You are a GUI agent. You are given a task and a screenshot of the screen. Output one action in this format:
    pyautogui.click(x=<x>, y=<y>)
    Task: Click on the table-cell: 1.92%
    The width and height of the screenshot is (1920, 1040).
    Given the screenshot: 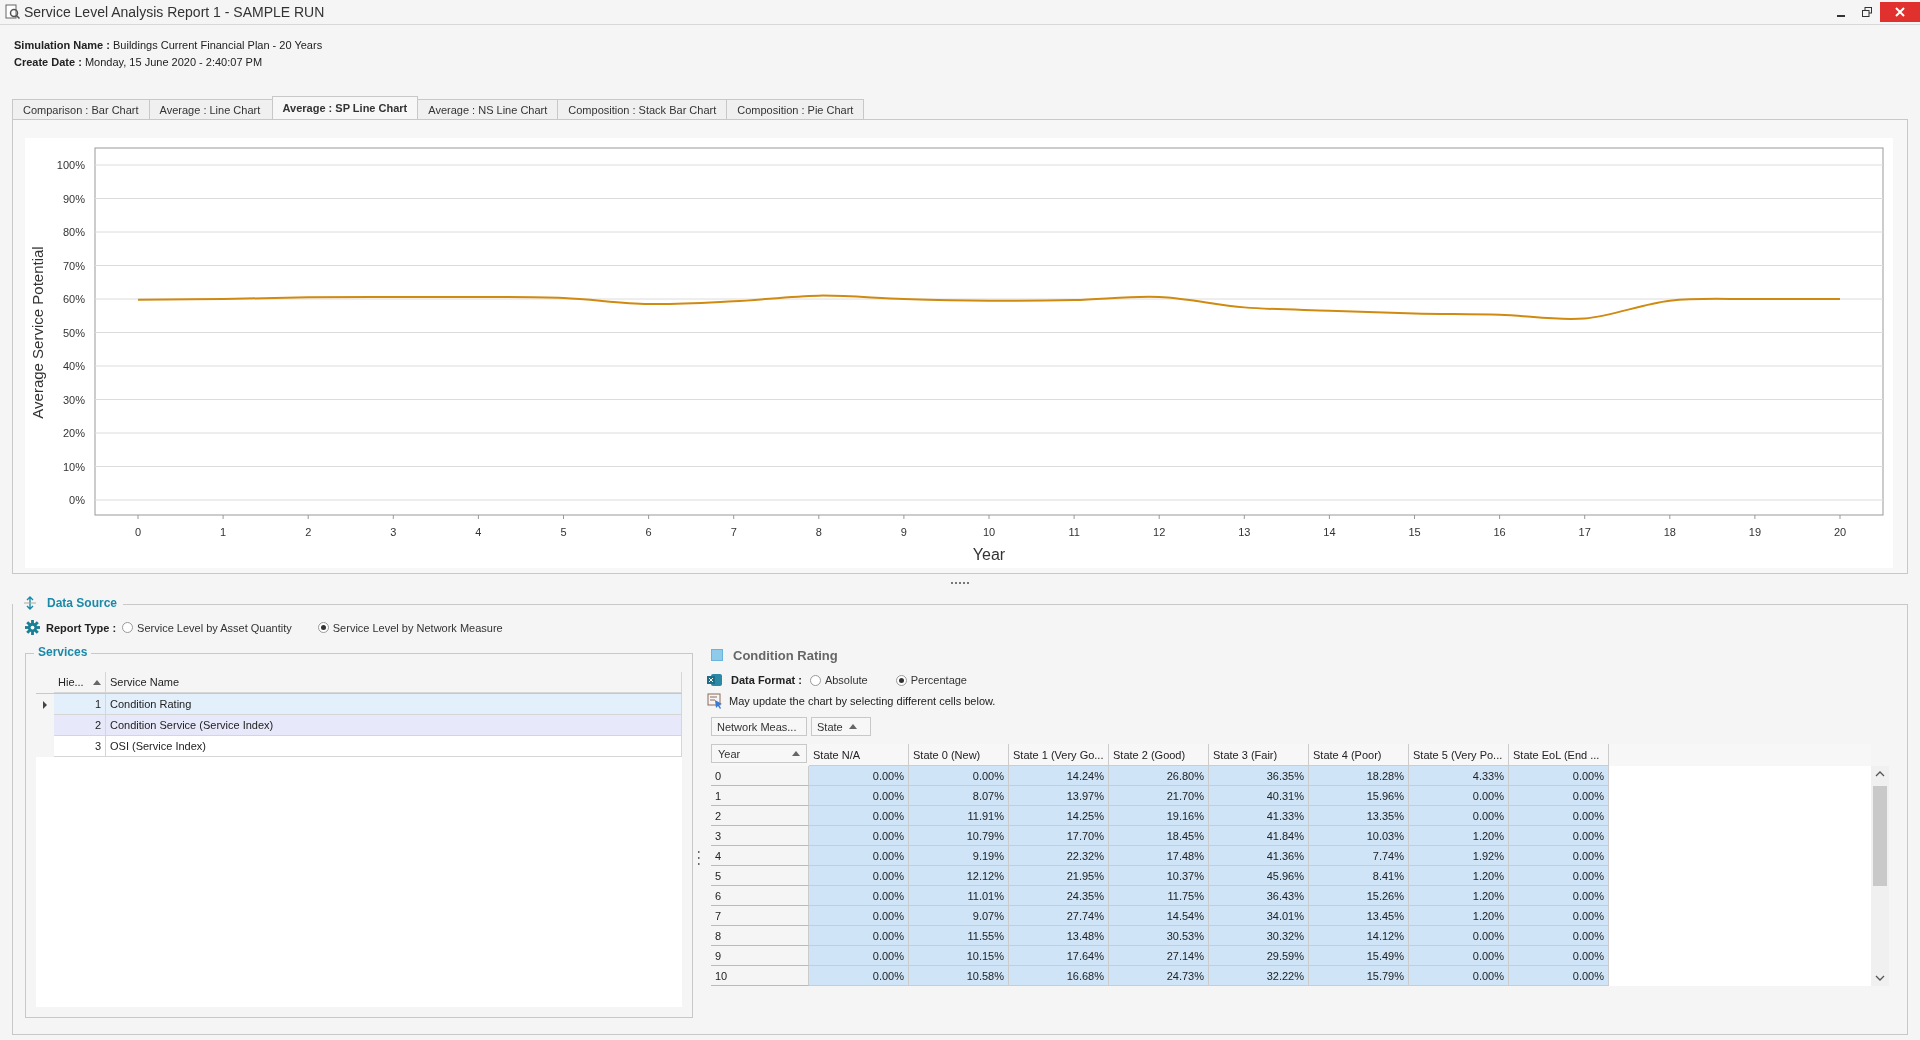 What is the action you would take?
    pyautogui.click(x=1459, y=856)
    